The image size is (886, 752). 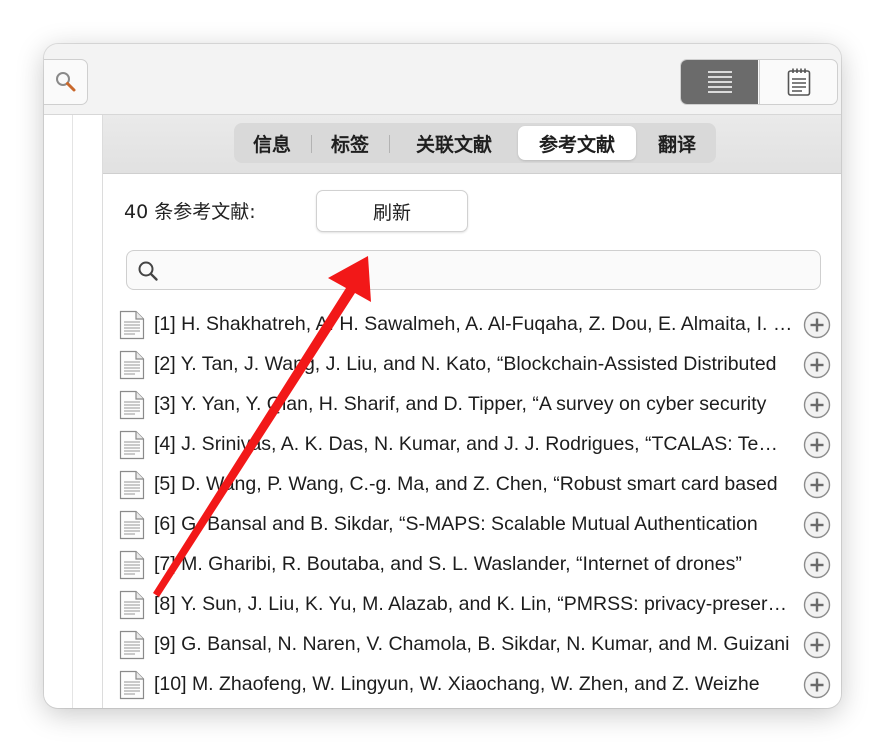 I want to click on toolbar, so click(x=442, y=79).